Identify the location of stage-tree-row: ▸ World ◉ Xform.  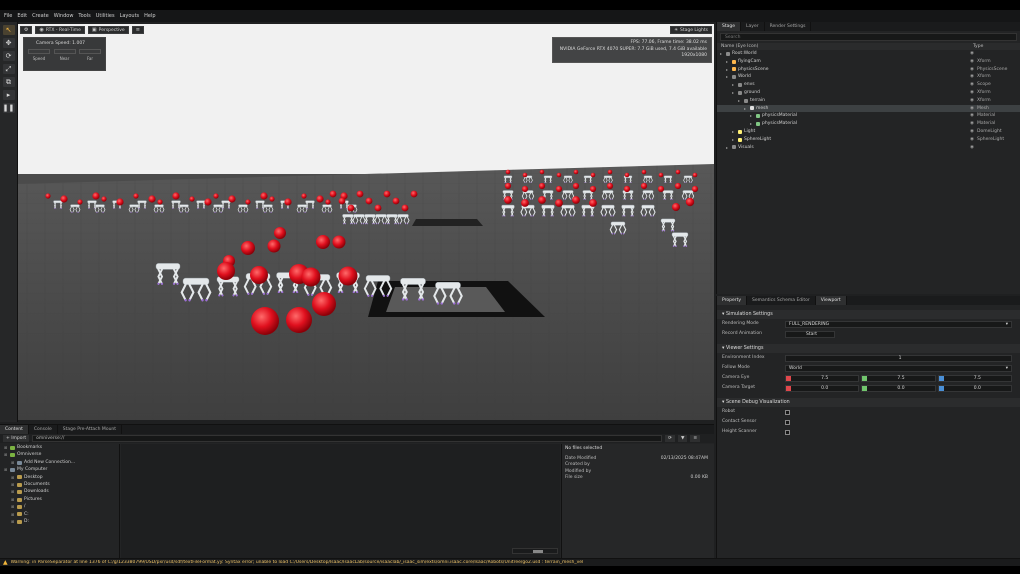
(868, 77).